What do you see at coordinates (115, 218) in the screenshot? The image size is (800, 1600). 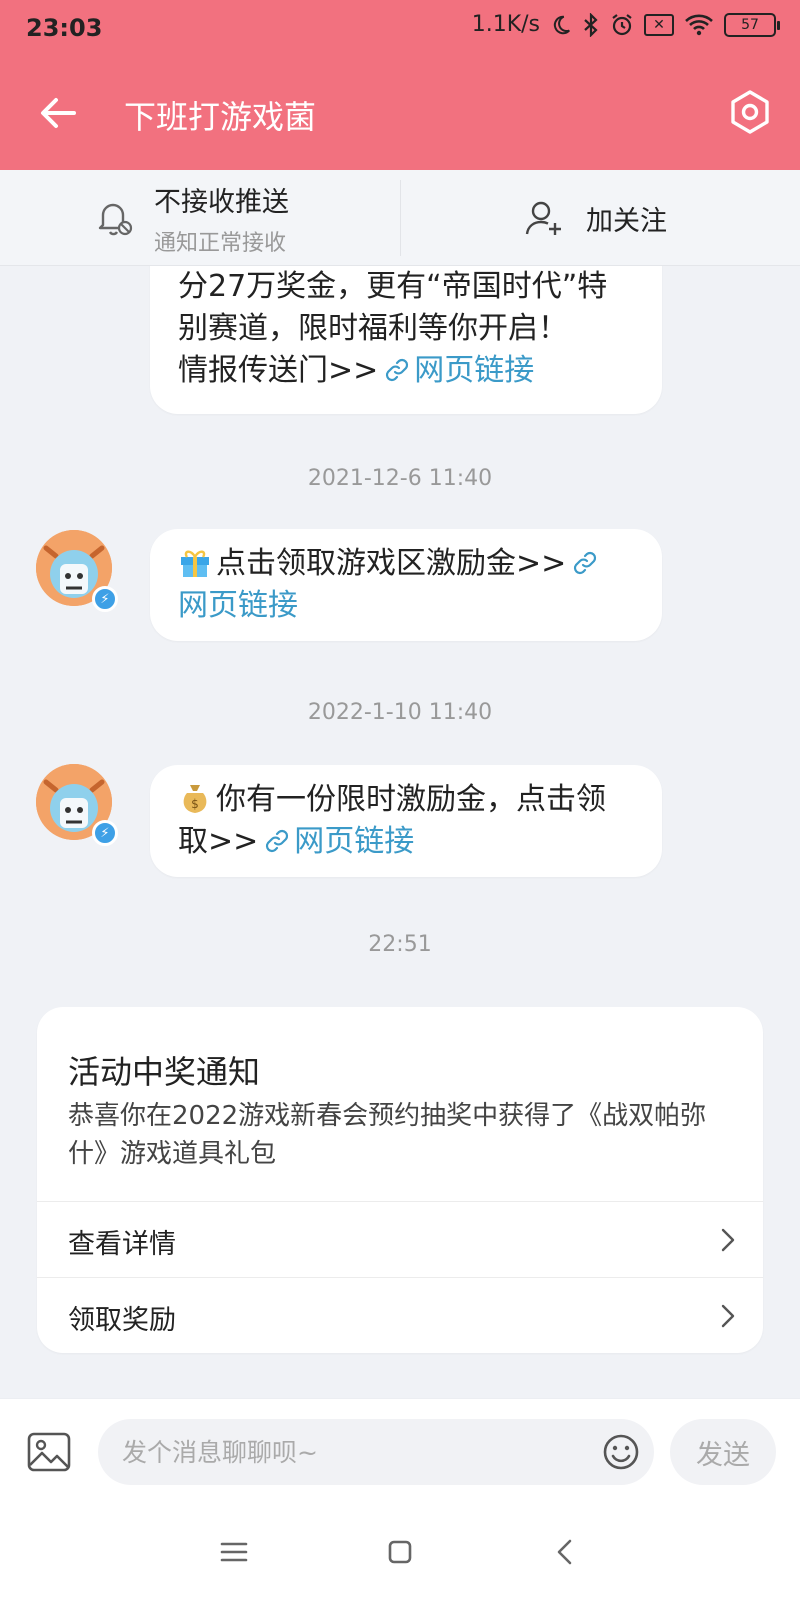 I see `bell-mute-icon` at bounding box center [115, 218].